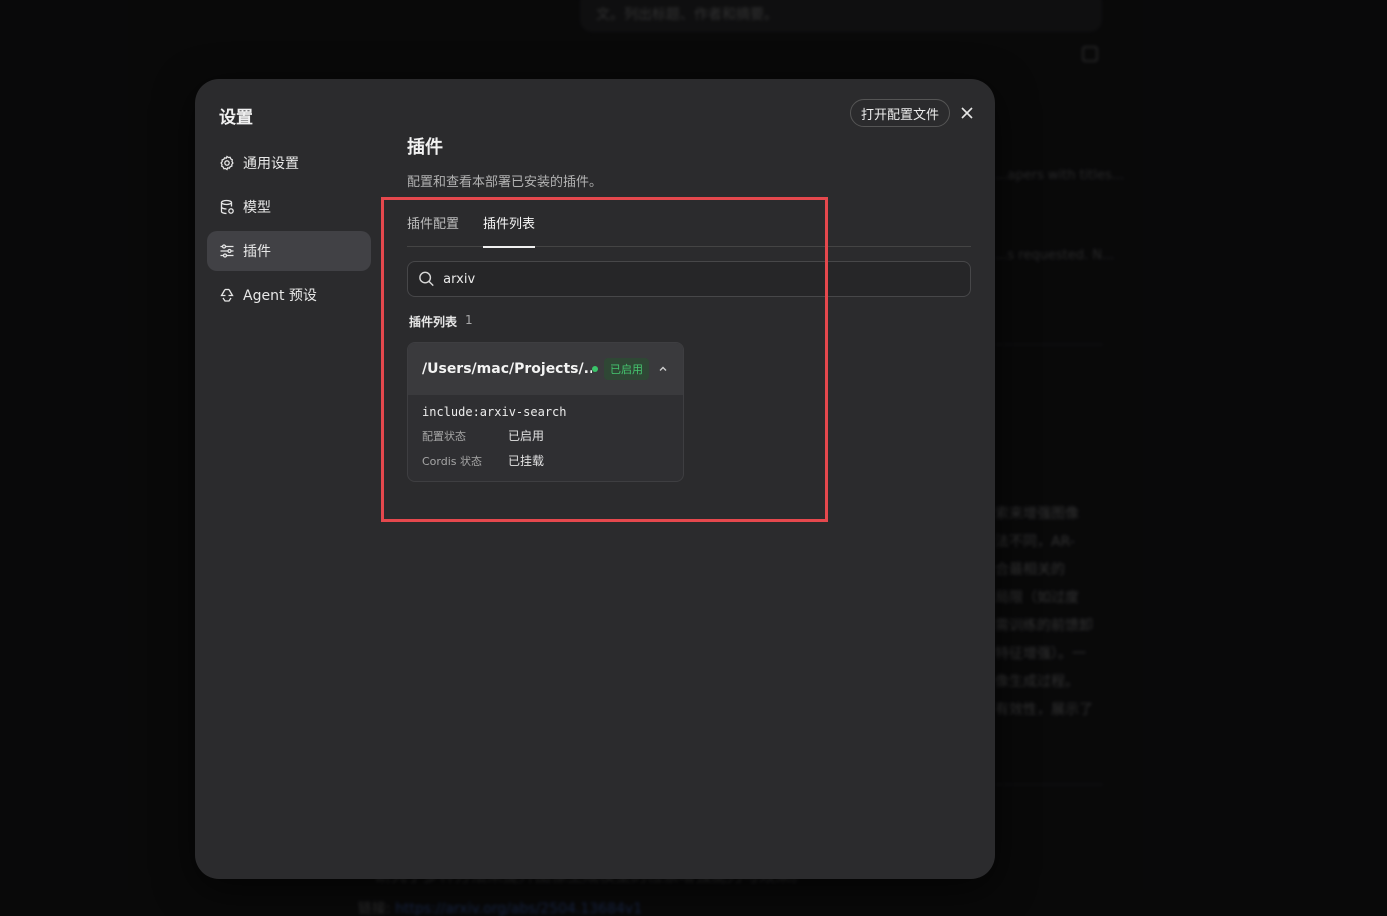 This screenshot has height=916, width=1387. What do you see at coordinates (227, 163) in the screenshot?
I see `gear-icon` at bounding box center [227, 163].